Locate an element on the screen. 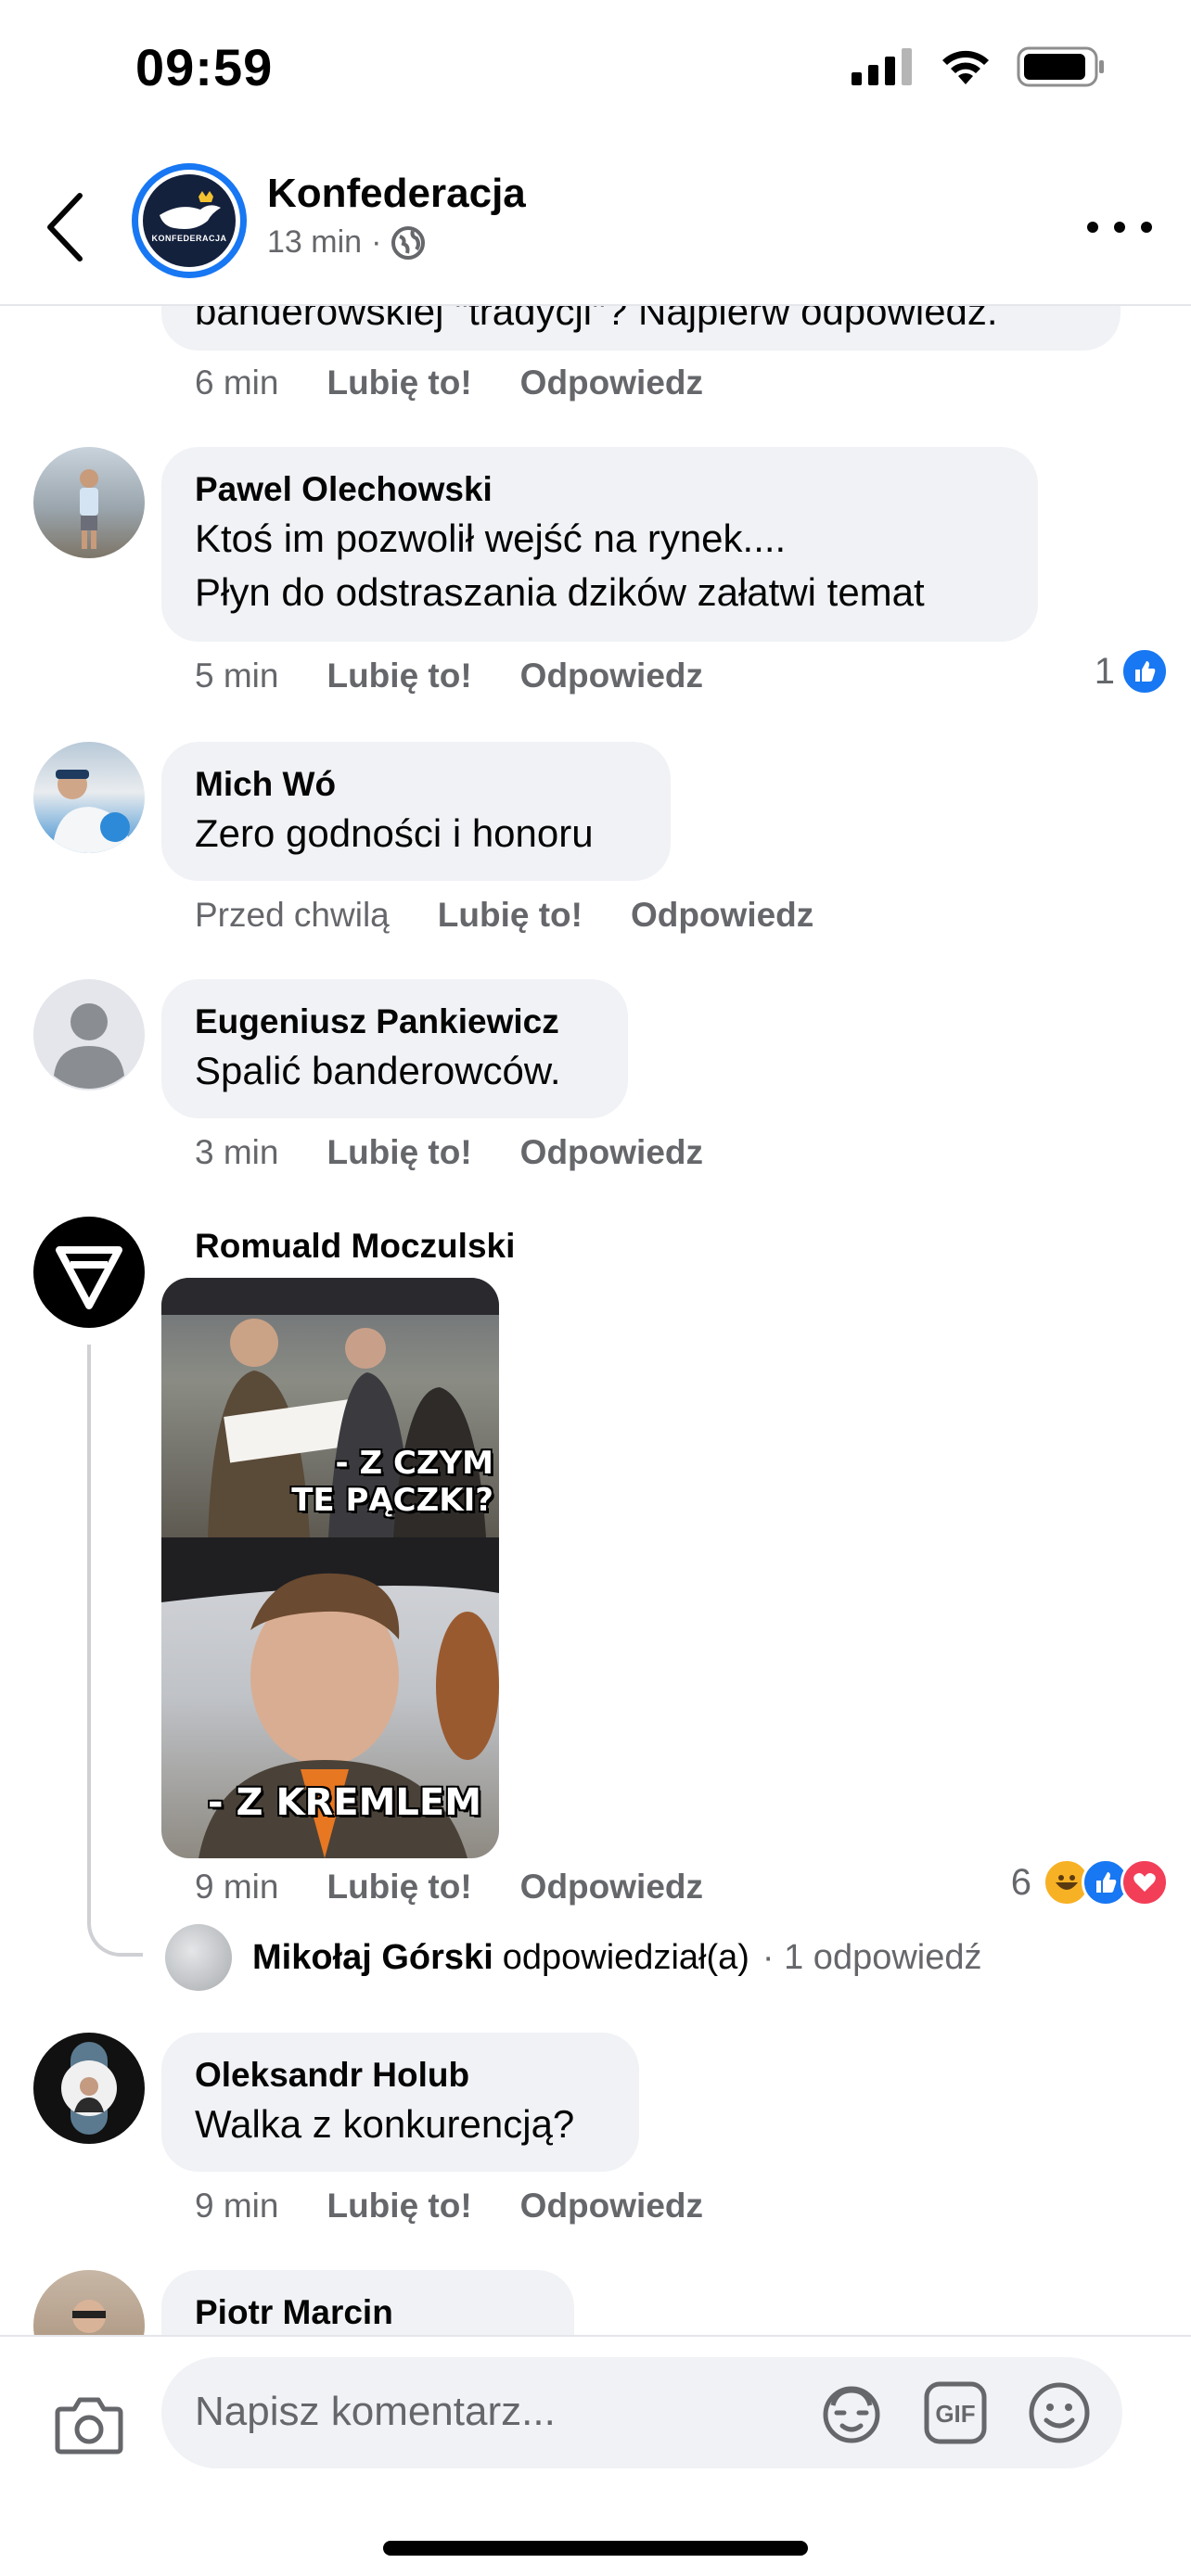  comment-image: - Z CZYM TE PĄCZKI? - Z KREMLEM is located at coordinates (330, 1568).